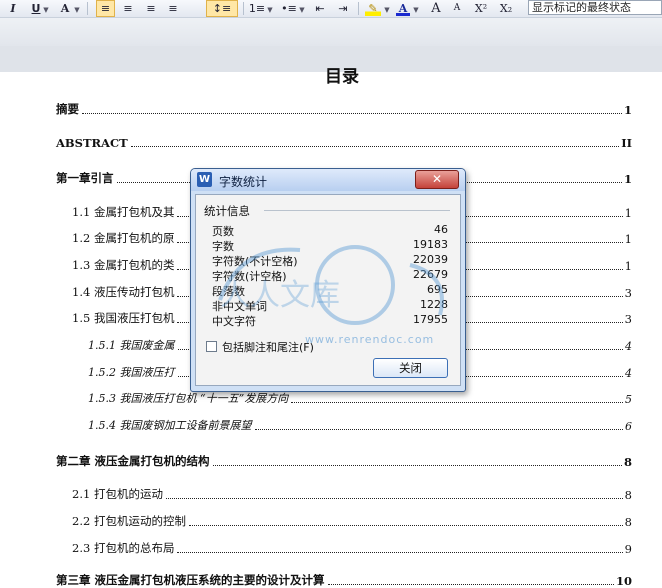  Describe the element at coordinates (330, 230) in the screenshot. I see `stat-row: 页数 46` at that location.